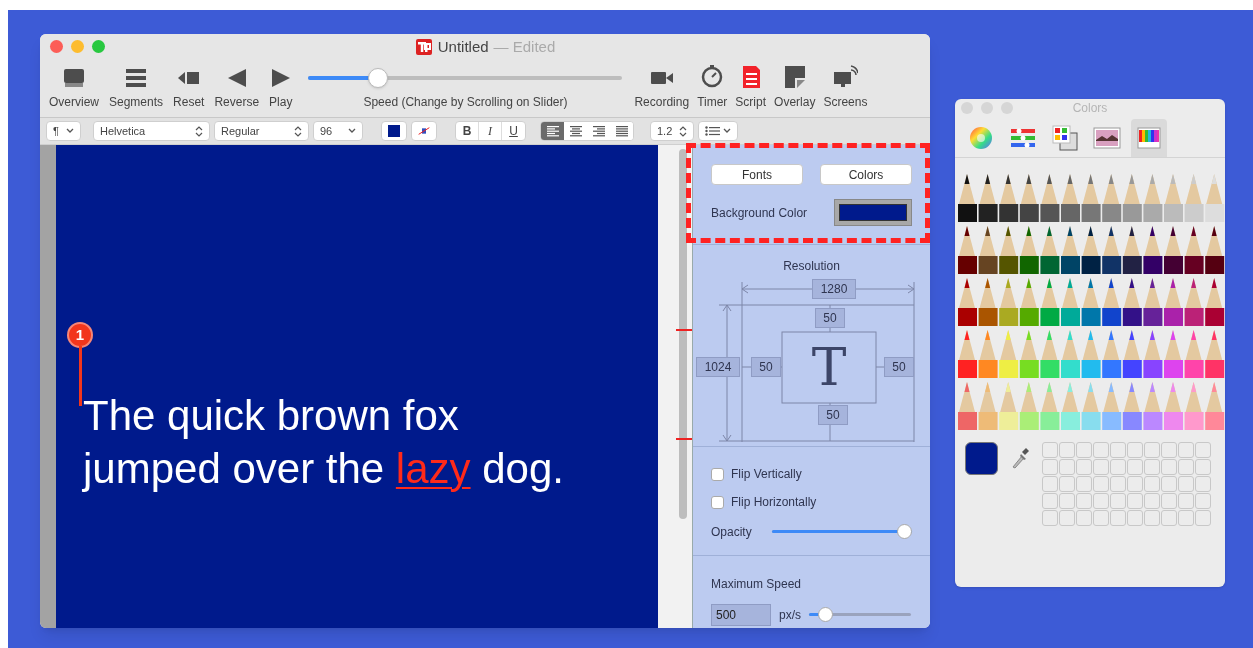 The height and width of the screenshot is (648, 1253). I want to click on maximum-speed-label: Maximum Speed, so click(757, 584).